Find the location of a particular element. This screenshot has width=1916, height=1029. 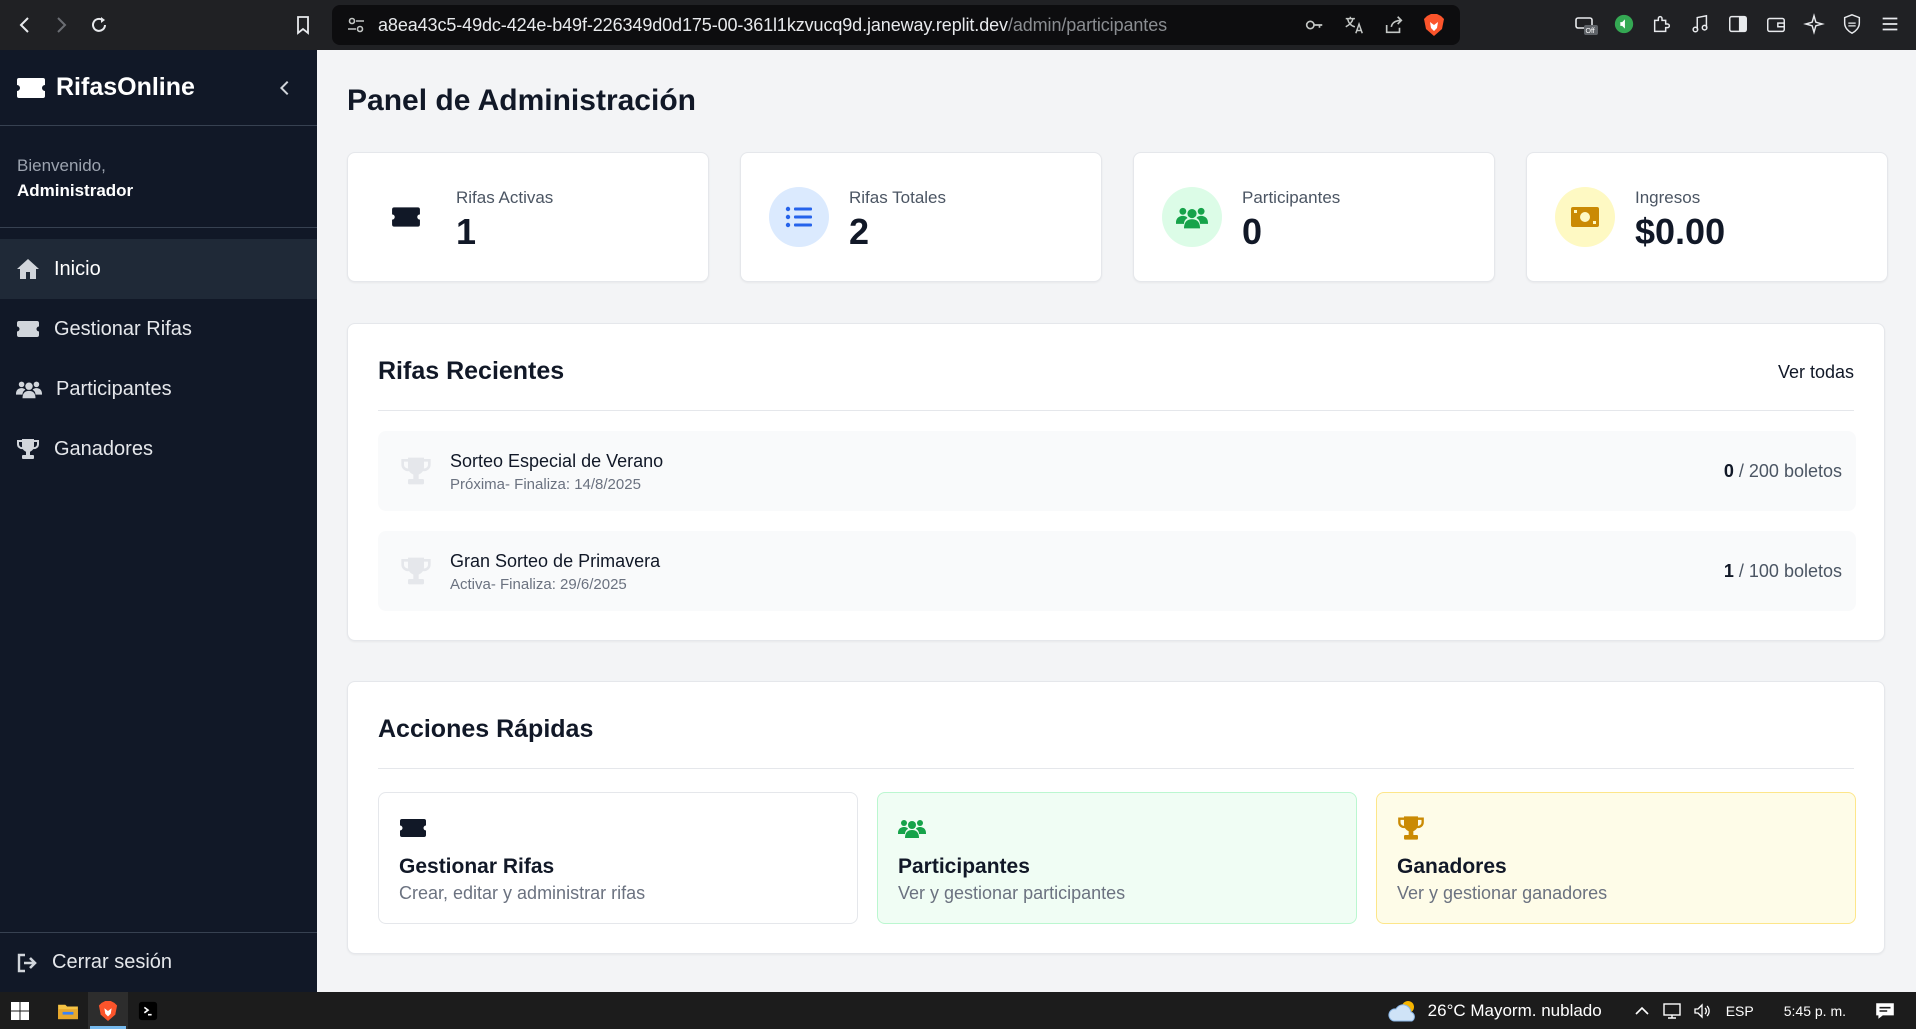

sidebar-item-gestionar-rifas: Gestionar Rifas is located at coordinates (158, 329).